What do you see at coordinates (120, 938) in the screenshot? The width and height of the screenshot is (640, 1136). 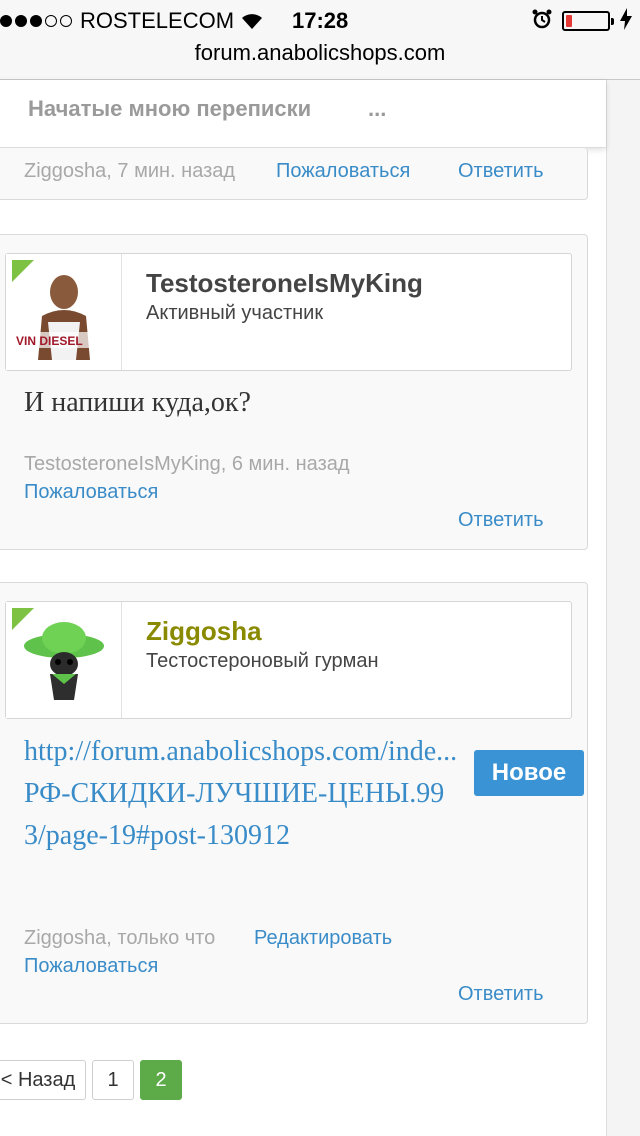 I see `post-meta: Ziggosha, только что` at bounding box center [120, 938].